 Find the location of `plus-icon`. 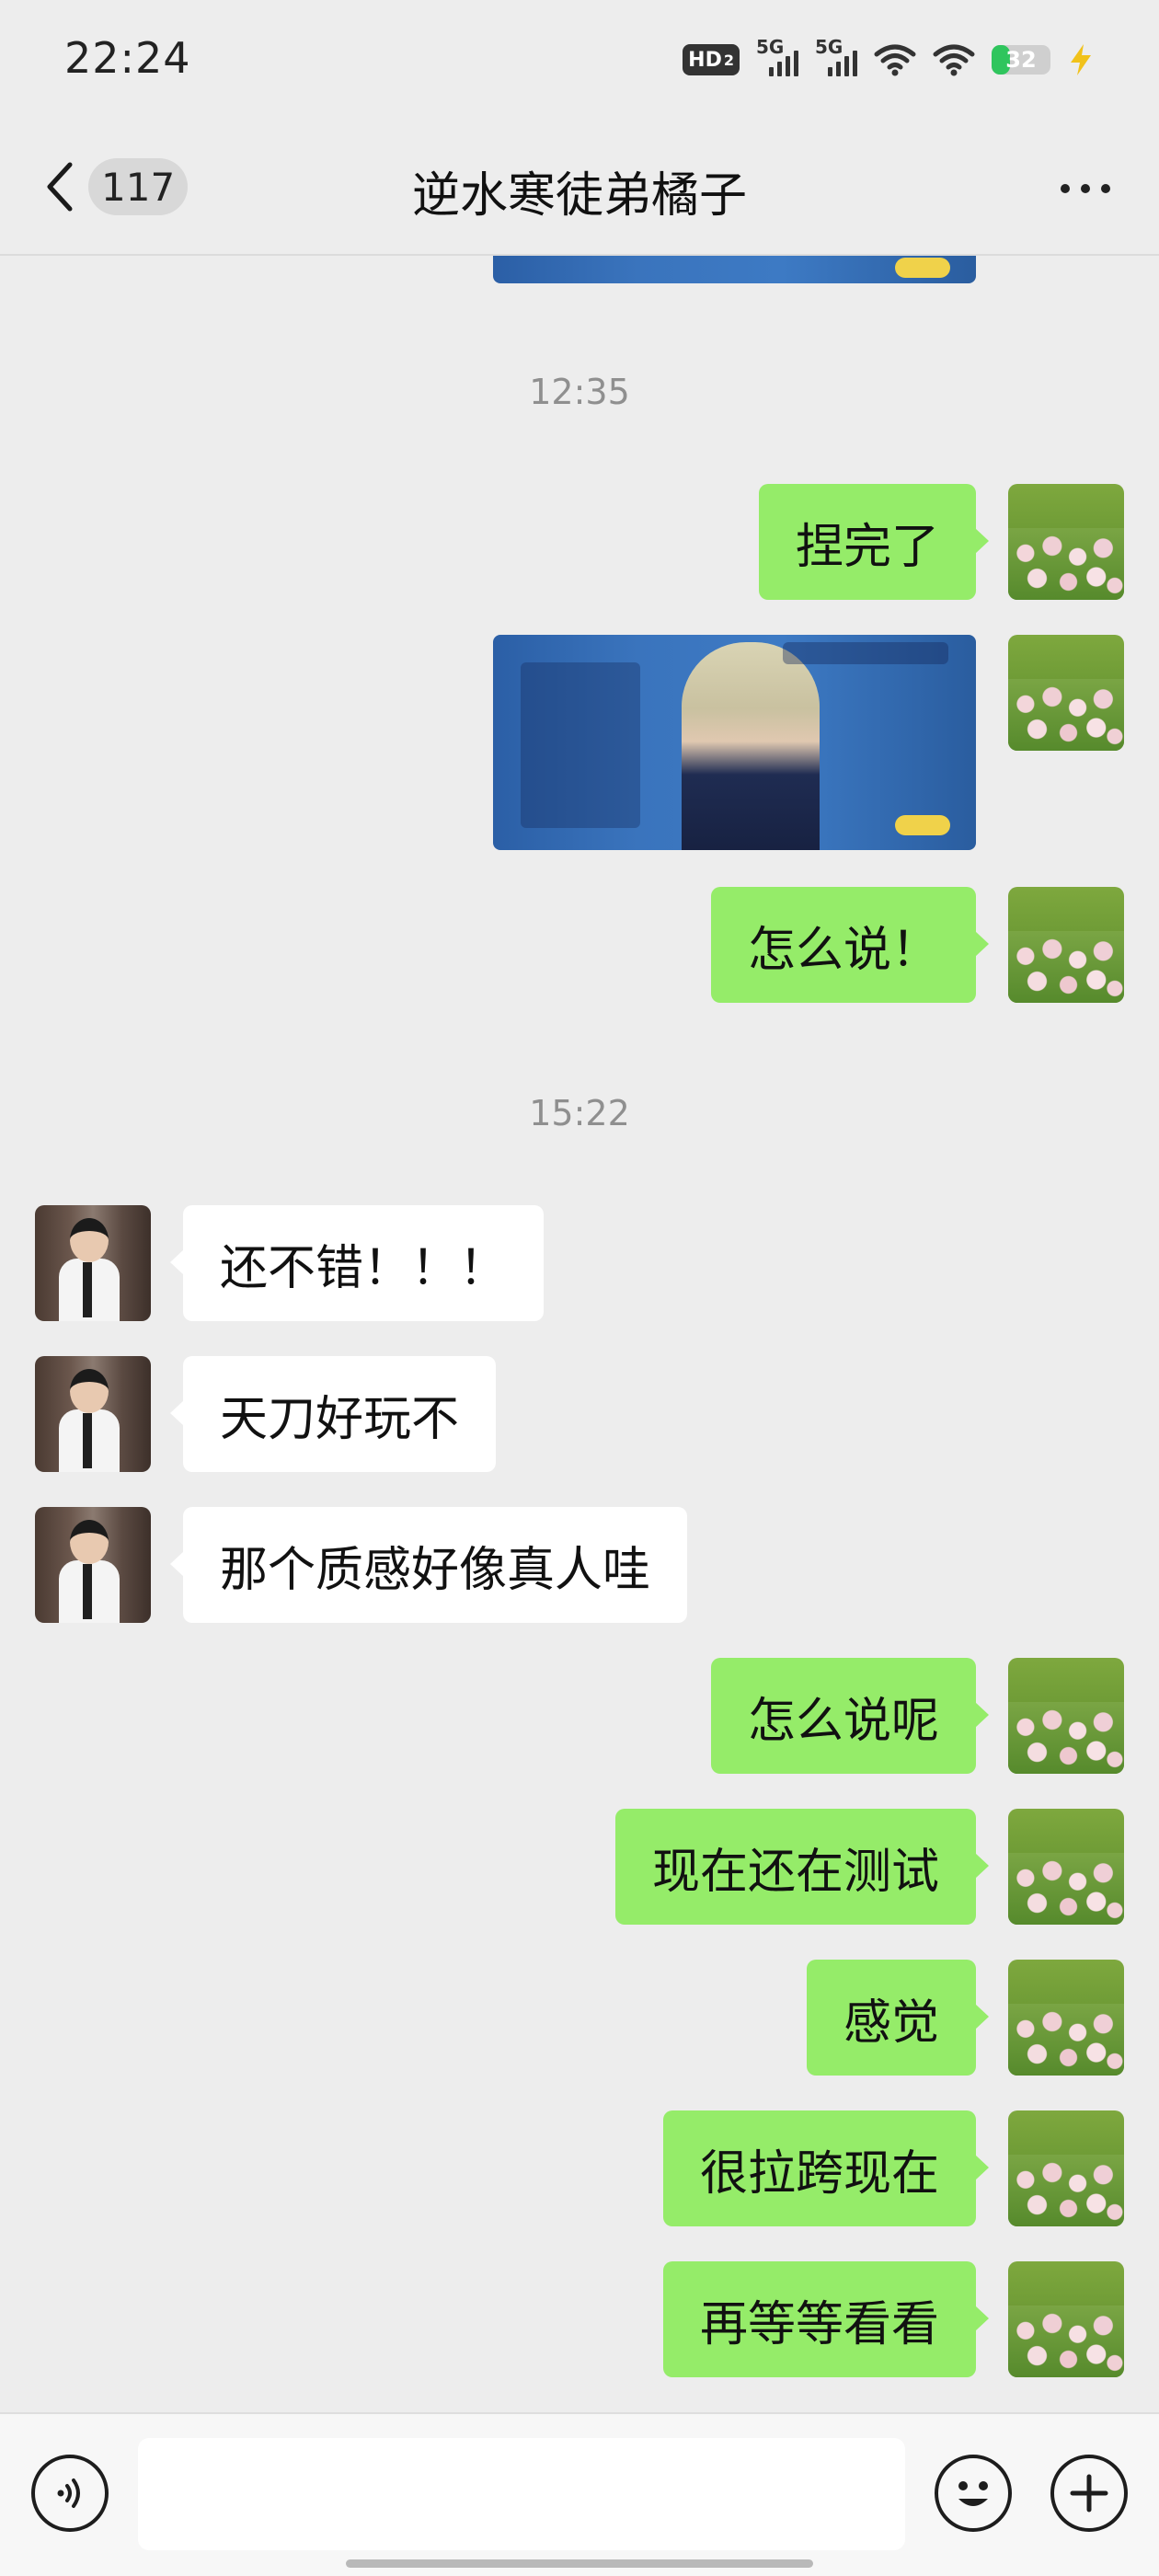

plus-icon is located at coordinates (1089, 2493).